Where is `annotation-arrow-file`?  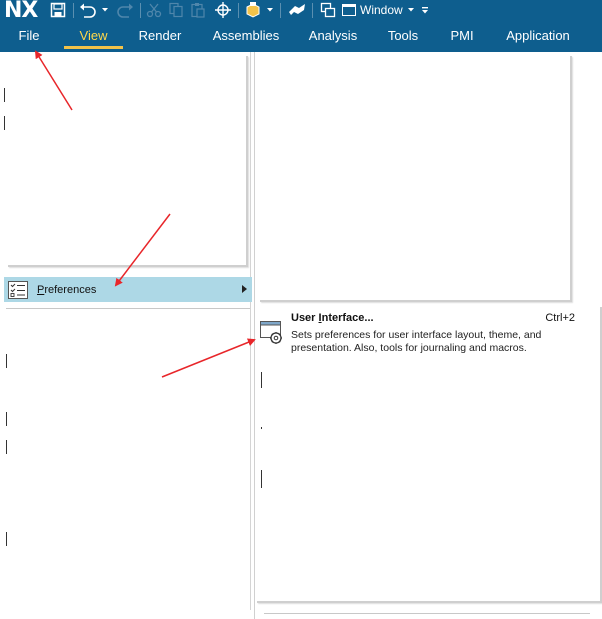 annotation-arrow-file is located at coordinates (53, 80).